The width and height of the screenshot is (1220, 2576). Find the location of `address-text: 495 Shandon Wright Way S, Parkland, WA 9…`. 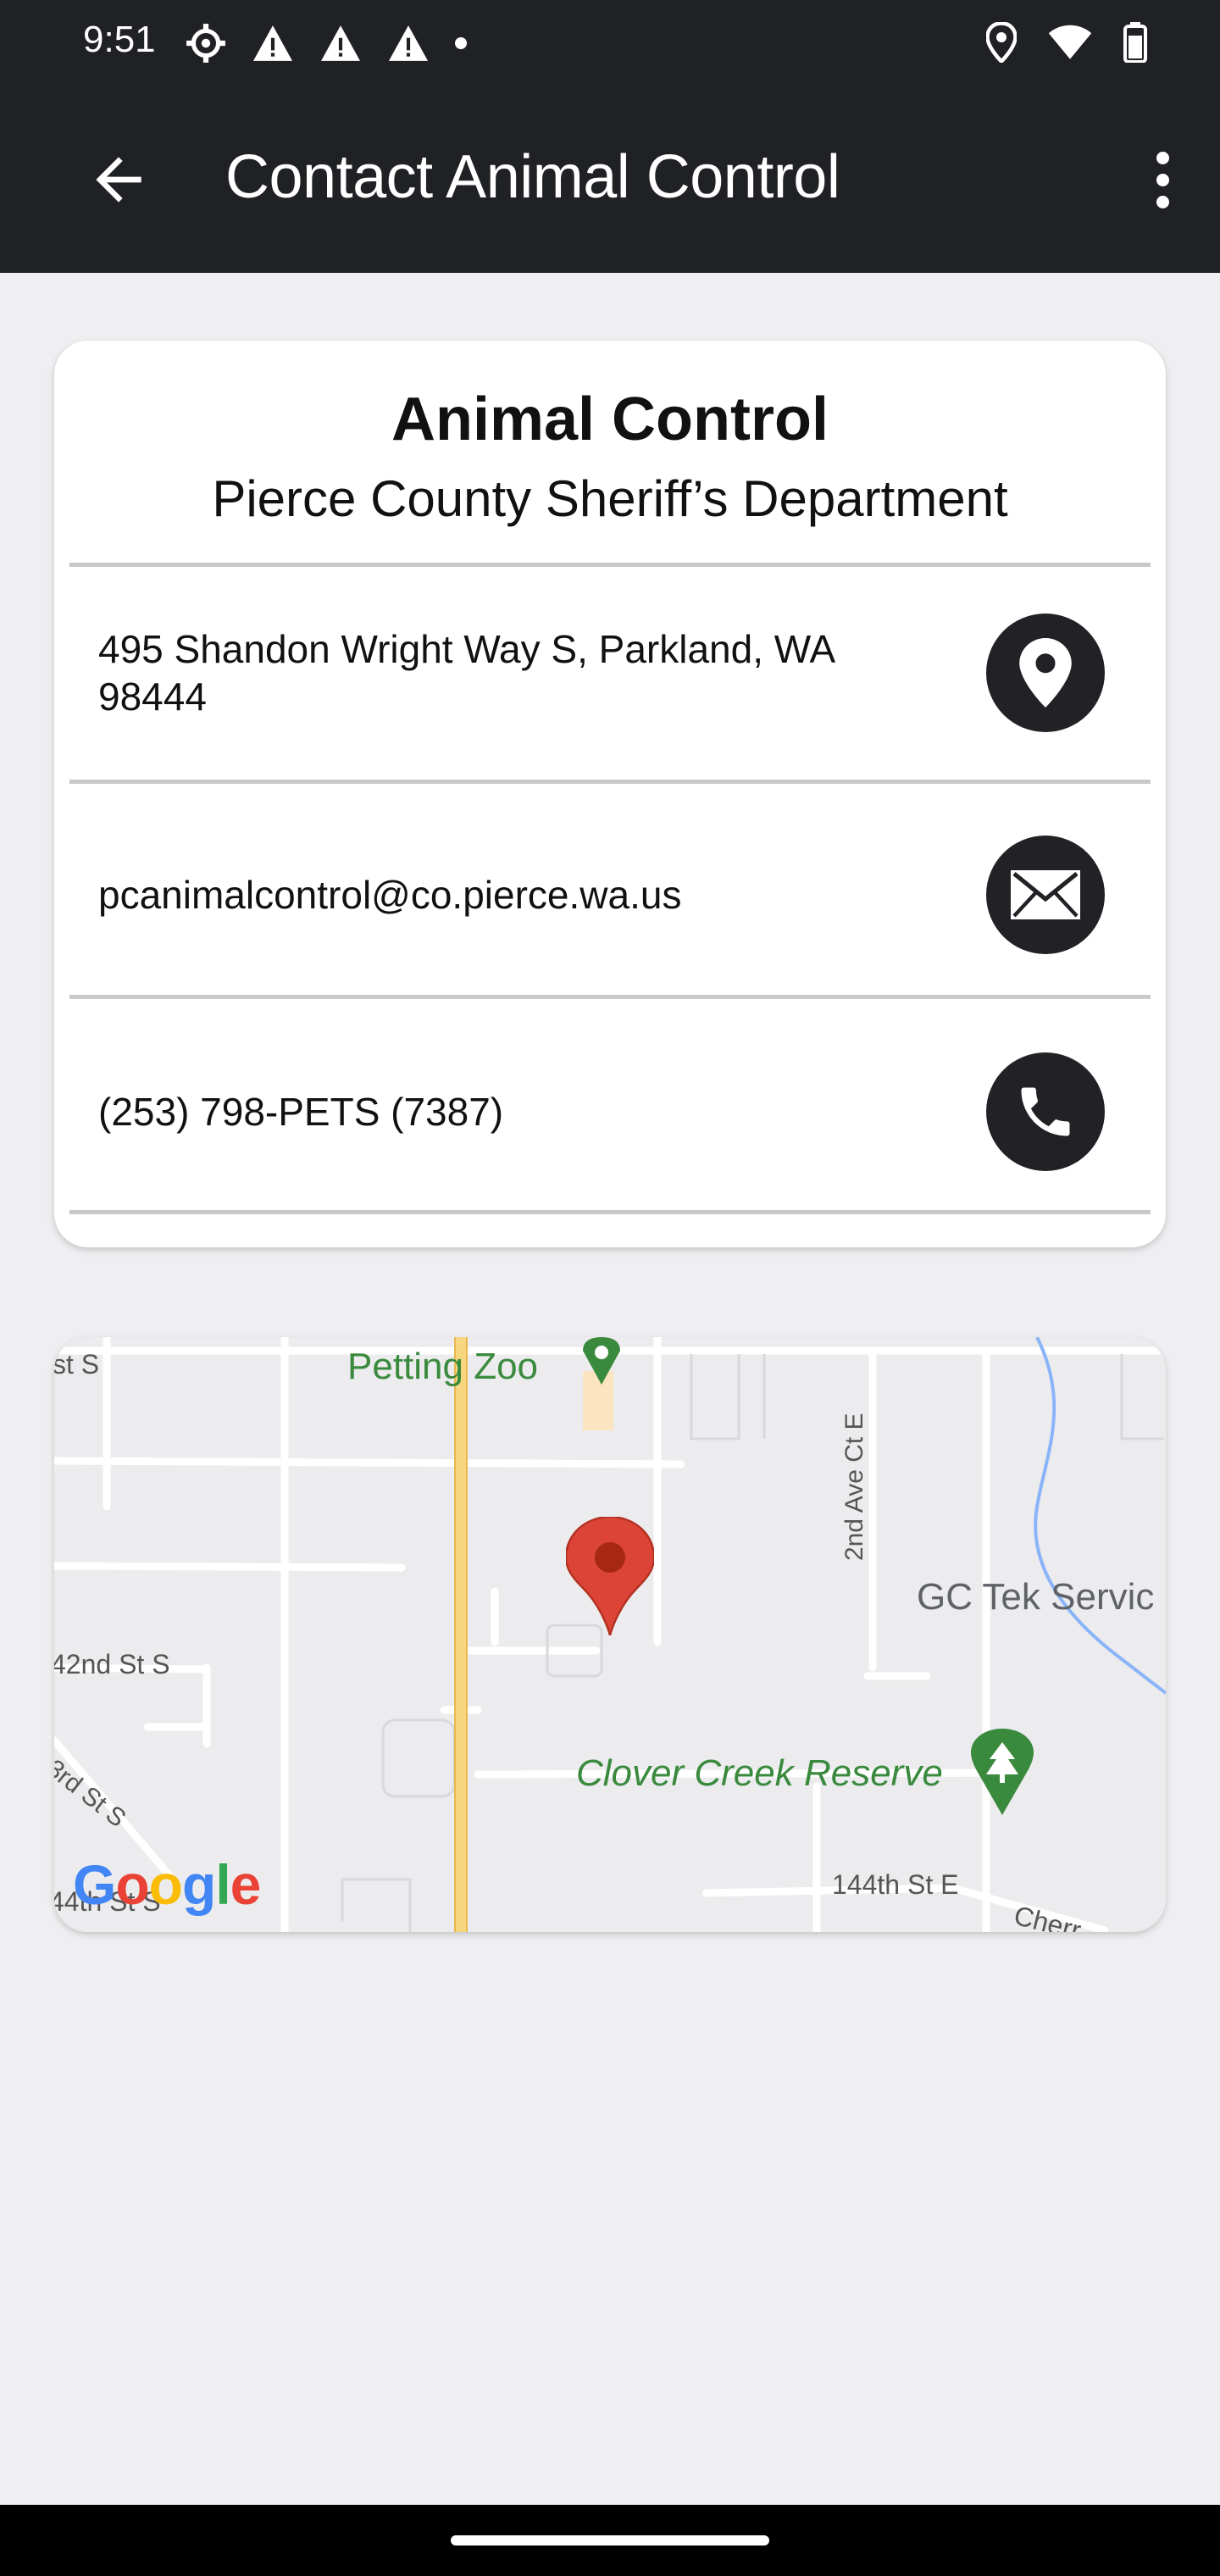

address-text: 495 Shandon Wright Way S, Parkland, WA 9… is located at coordinates (466, 672).